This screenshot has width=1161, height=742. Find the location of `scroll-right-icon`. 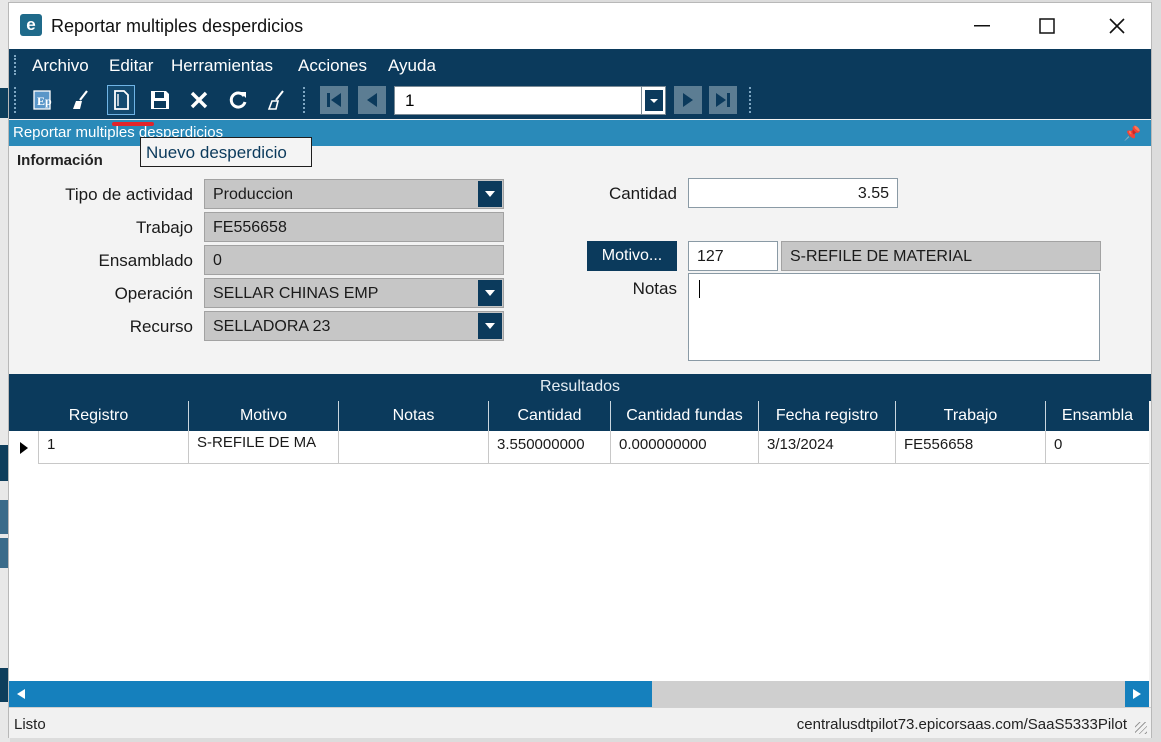

scroll-right-icon is located at coordinates (1137, 694).